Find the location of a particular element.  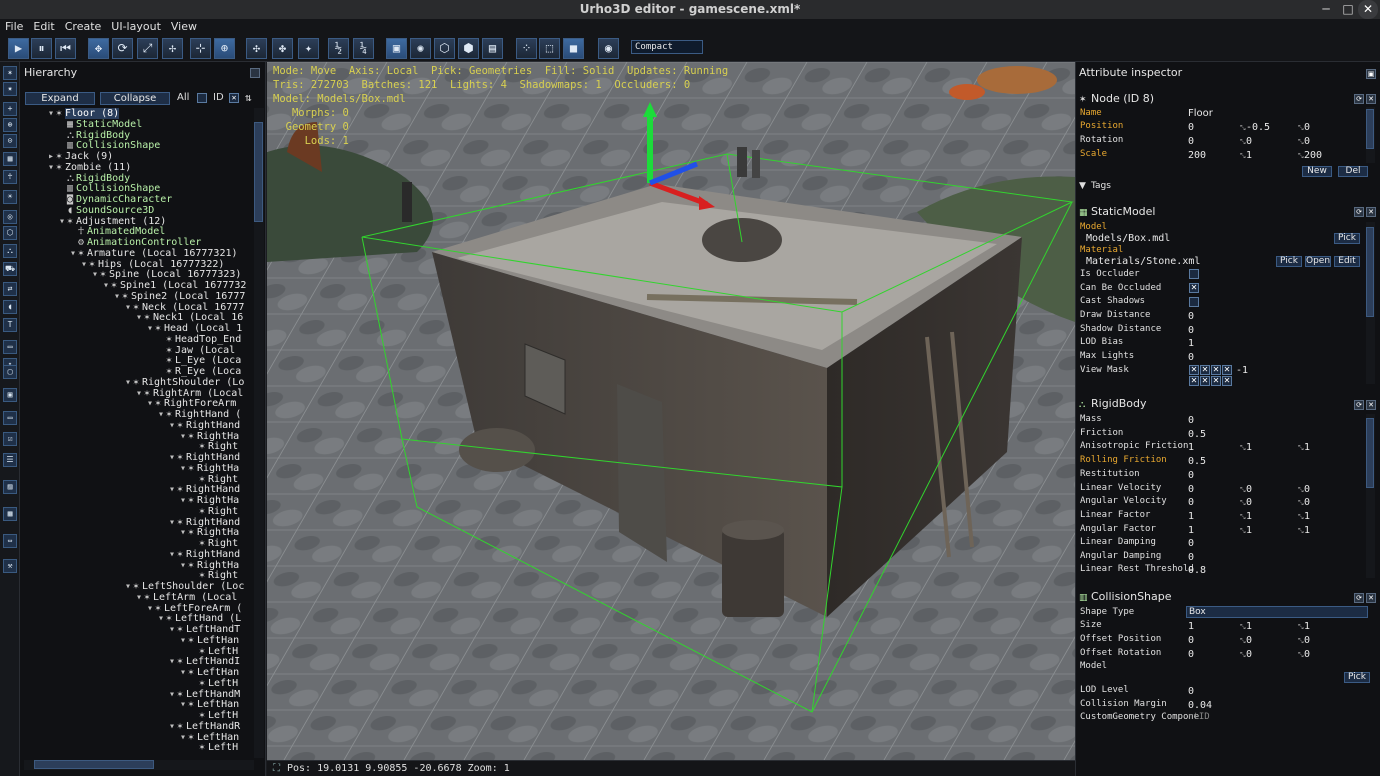

material-pick-button: Pick is located at coordinates (1289, 261).